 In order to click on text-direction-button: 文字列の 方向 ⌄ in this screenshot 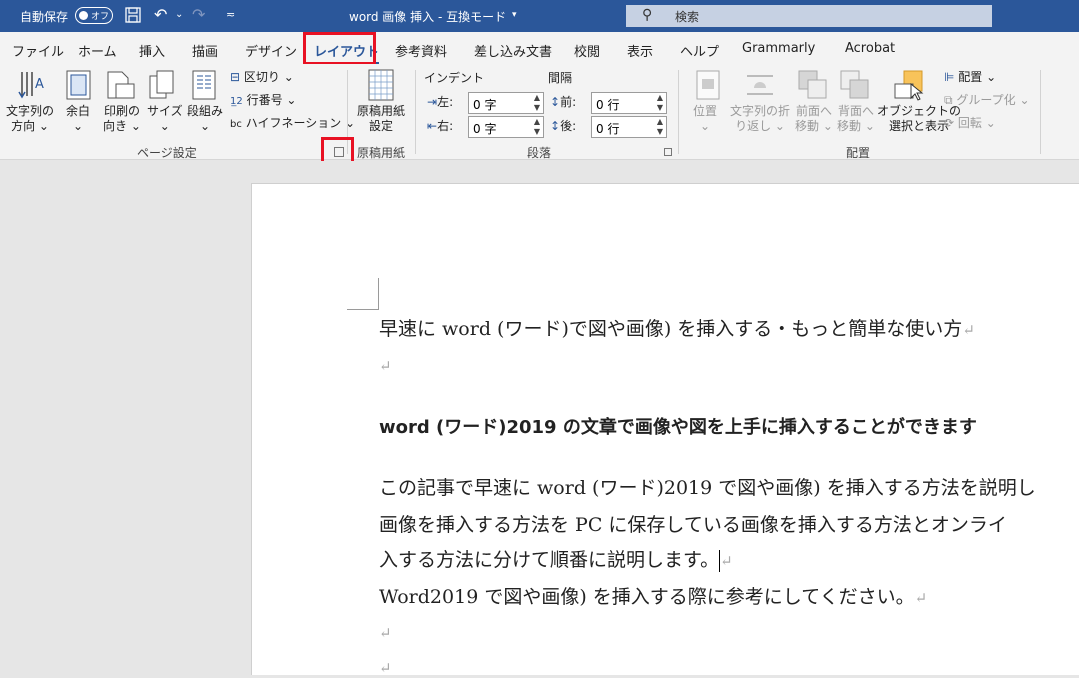, I will do `click(30, 119)`.